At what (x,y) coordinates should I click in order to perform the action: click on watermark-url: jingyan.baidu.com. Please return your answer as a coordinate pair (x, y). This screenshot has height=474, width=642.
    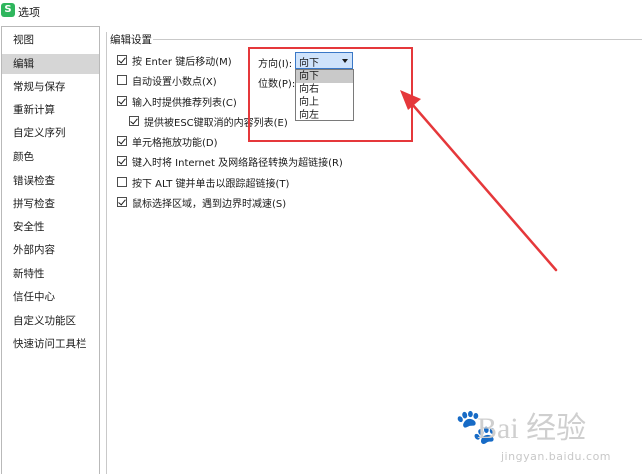
    Looking at the image, I should click on (556, 456).